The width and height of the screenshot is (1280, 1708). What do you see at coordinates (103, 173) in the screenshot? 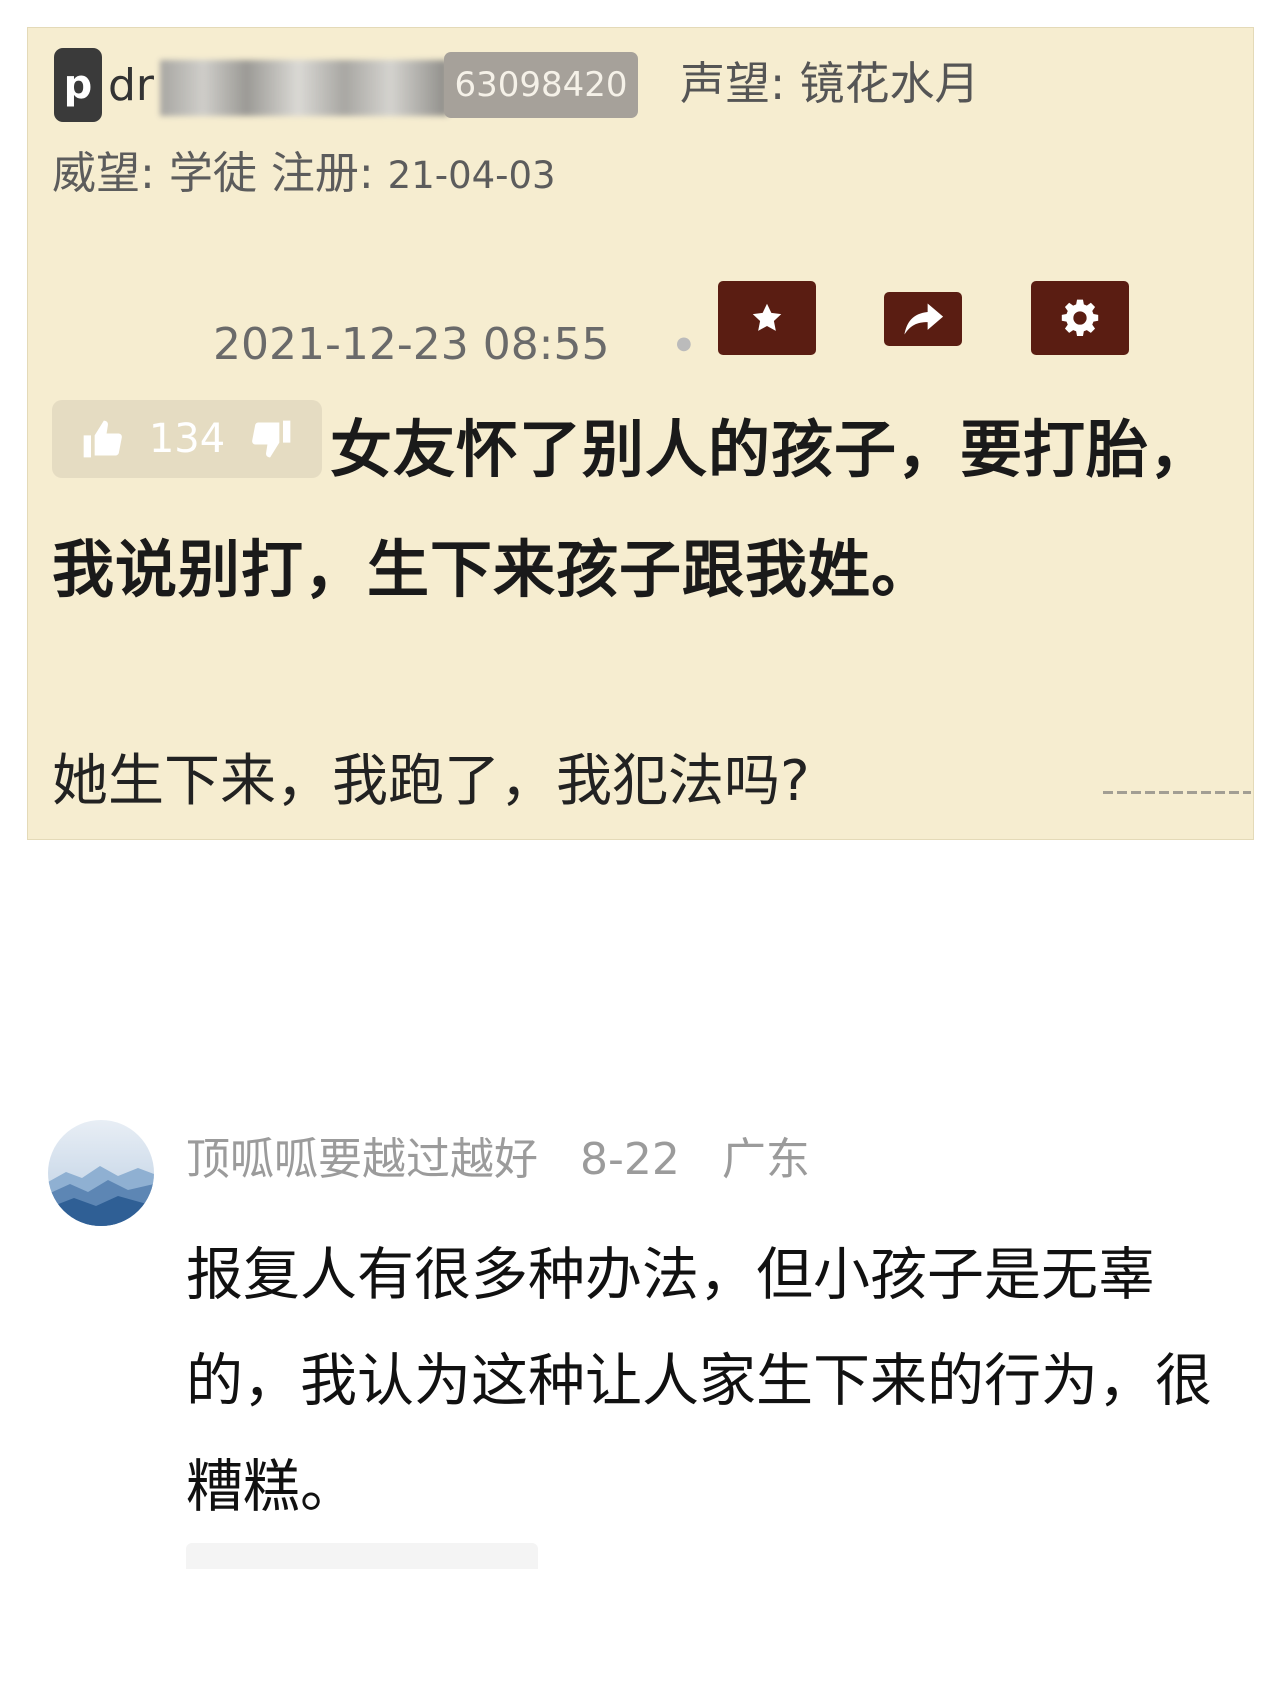
I see `prestige-label: 威望:` at bounding box center [103, 173].